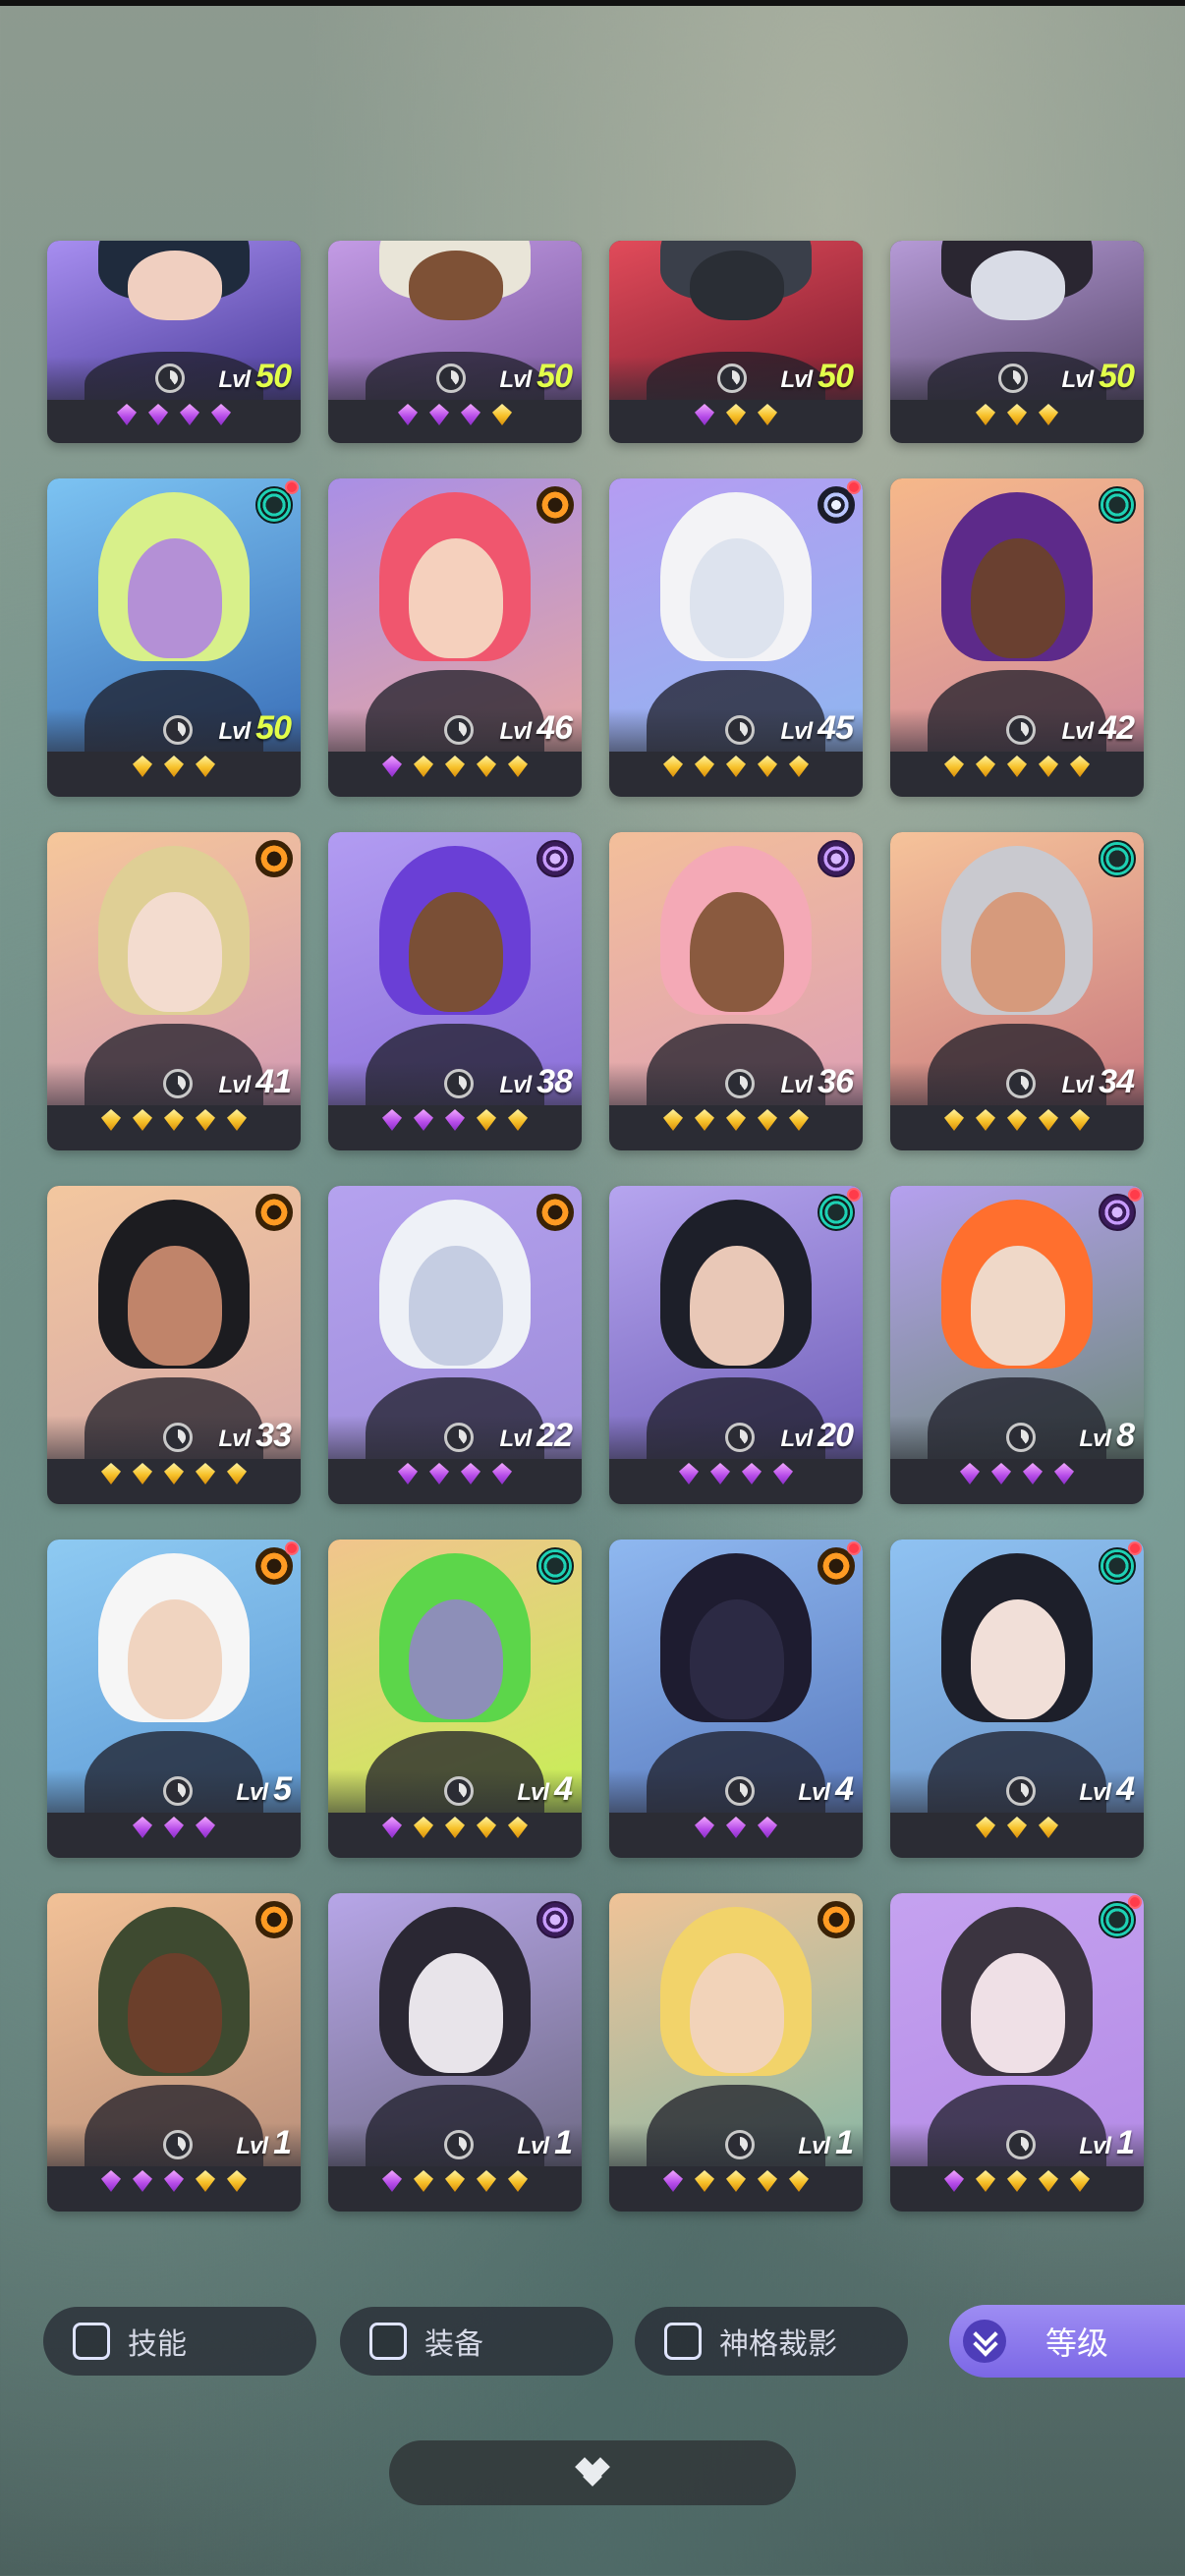 Image resolution: width=1185 pixels, height=2576 pixels. I want to click on bottom-menu-button, so click(592, 2472).